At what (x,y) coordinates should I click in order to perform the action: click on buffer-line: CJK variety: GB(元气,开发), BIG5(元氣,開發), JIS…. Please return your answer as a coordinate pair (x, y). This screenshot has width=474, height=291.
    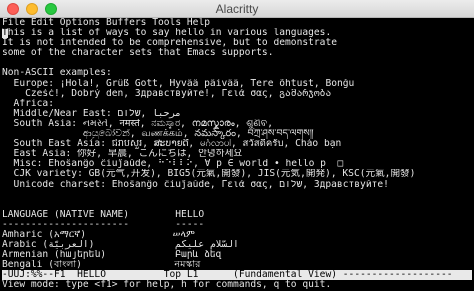
    Looking at the image, I should click on (209, 174).